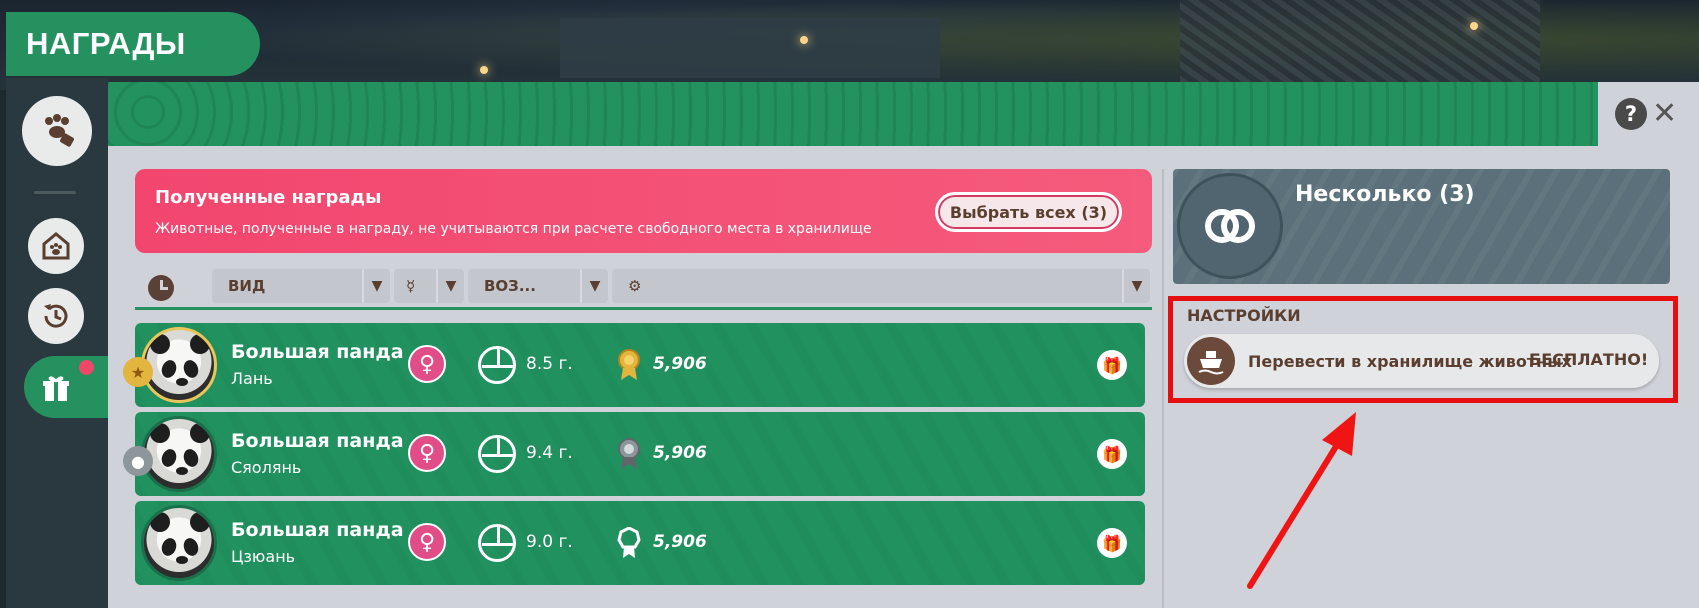  What do you see at coordinates (538, 286) in the screenshot?
I see `age-filter: ВОЗ... ▼` at bounding box center [538, 286].